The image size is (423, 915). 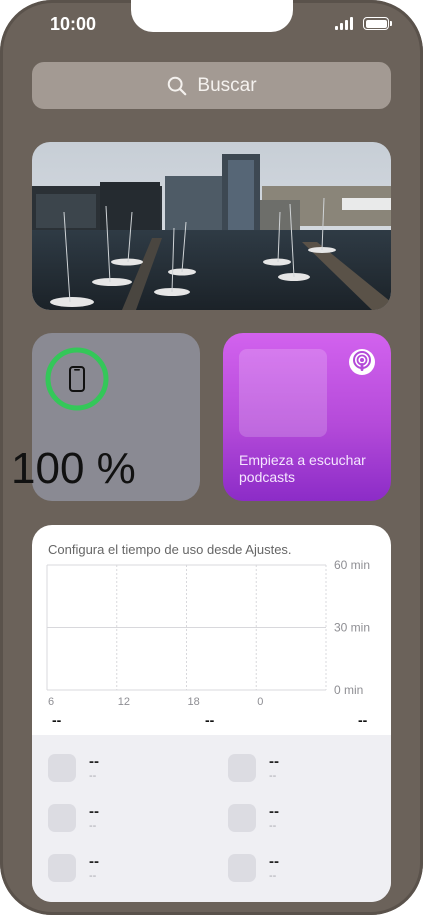 What do you see at coordinates (352, 565) in the screenshot?
I see `chart-y-tick-label: 60 min` at bounding box center [352, 565].